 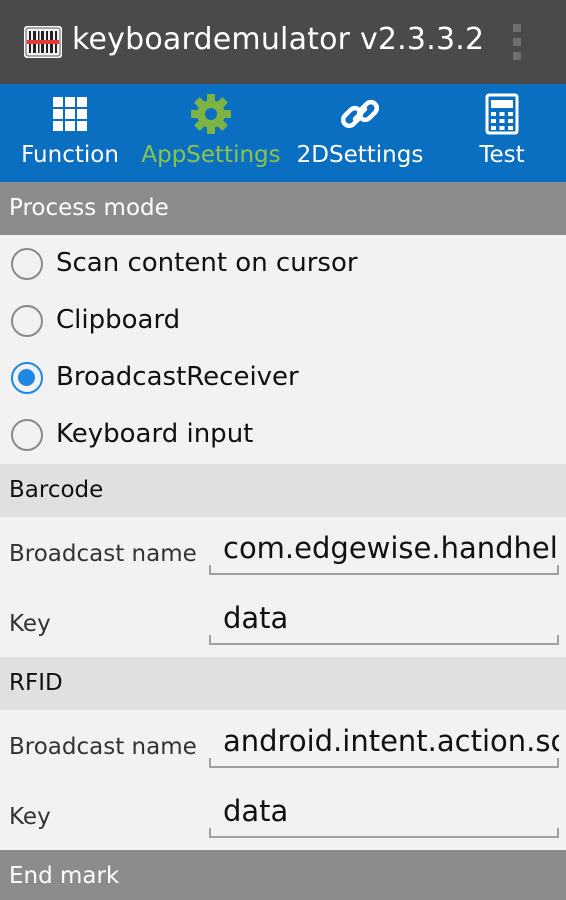 I want to click on tab-function: Function, so click(x=70, y=133).